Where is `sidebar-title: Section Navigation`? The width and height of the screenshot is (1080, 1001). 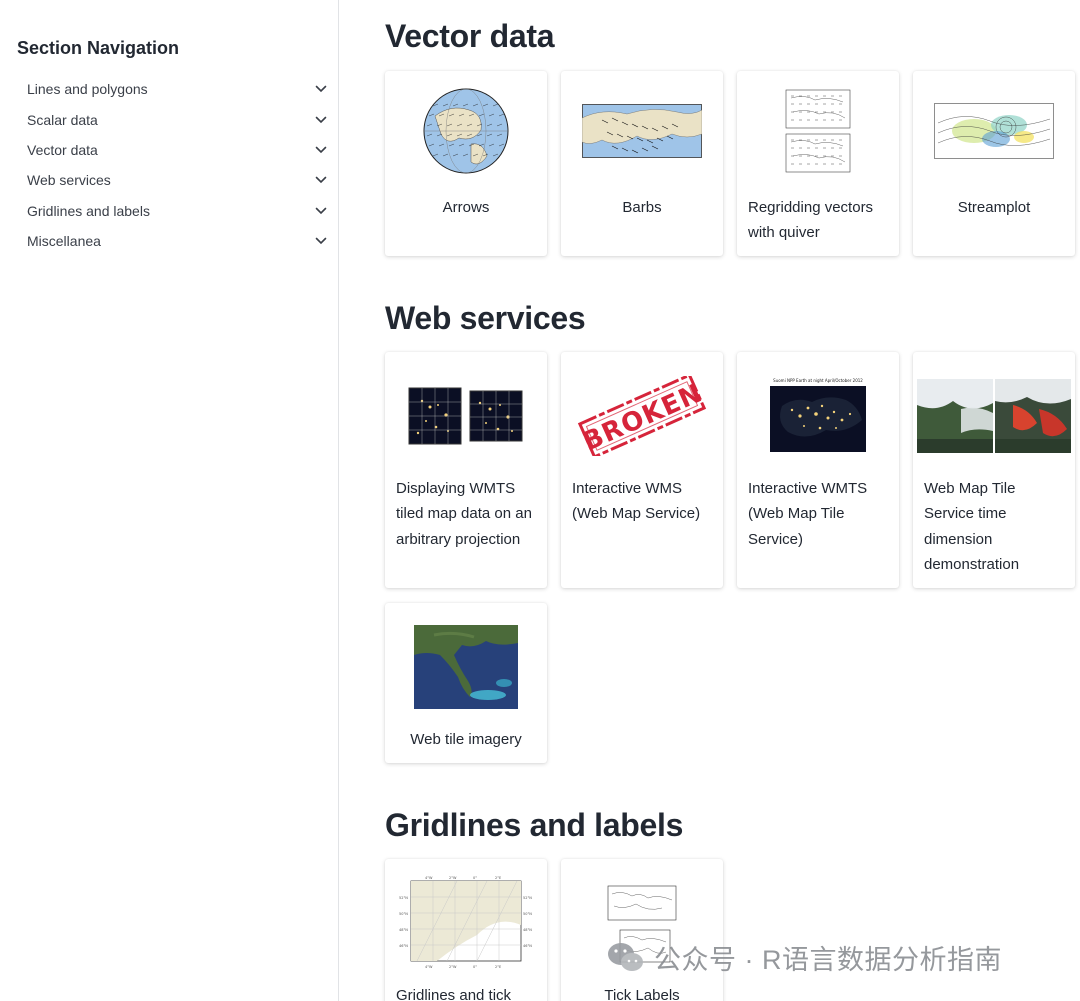 sidebar-title: Section Navigation is located at coordinates (98, 48).